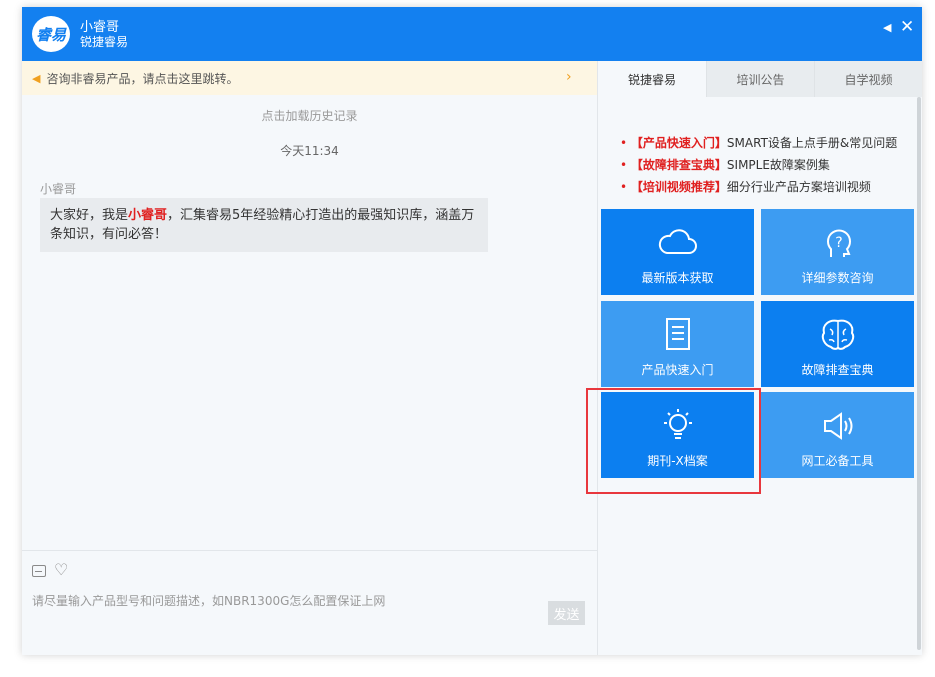 The height and width of the screenshot is (677, 935). I want to click on tile-troubleshooting: 故障排查宝典, so click(837, 344).